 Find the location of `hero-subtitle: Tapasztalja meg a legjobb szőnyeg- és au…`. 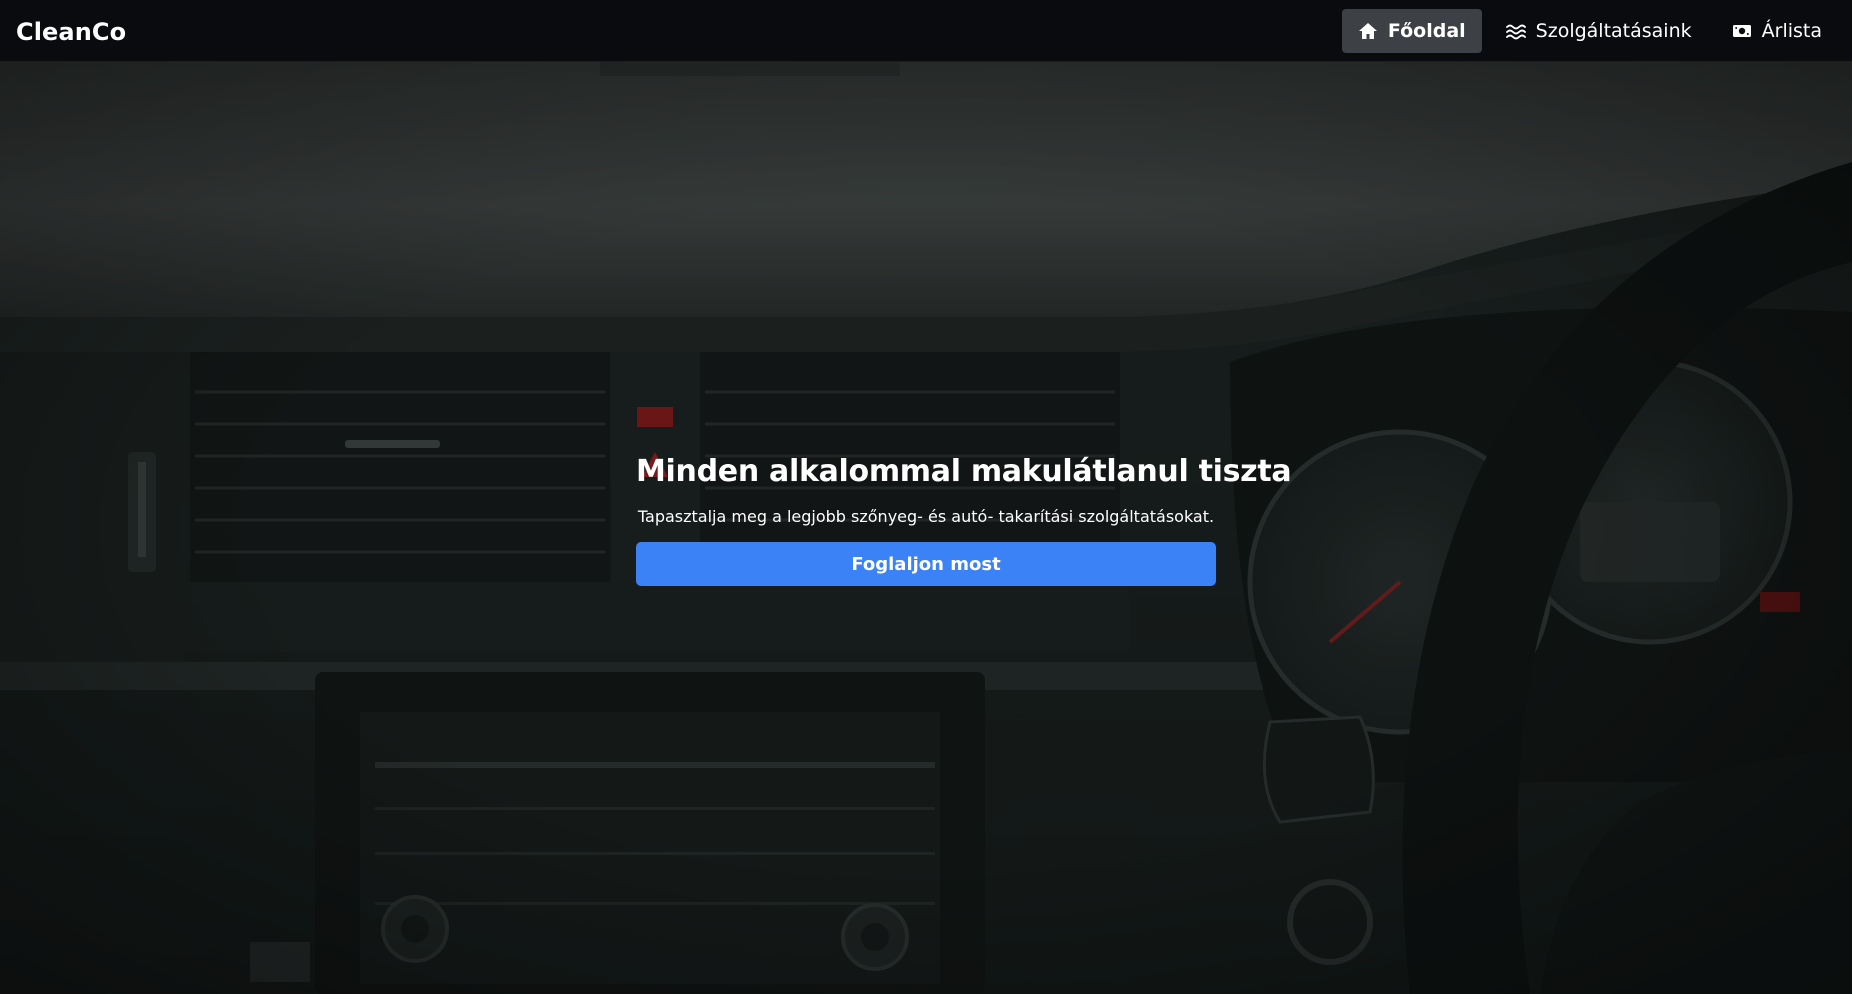

hero-subtitle: Tapasztalja meg a legjobb szőnyeg- és au… is located at coordinates (926, 516).